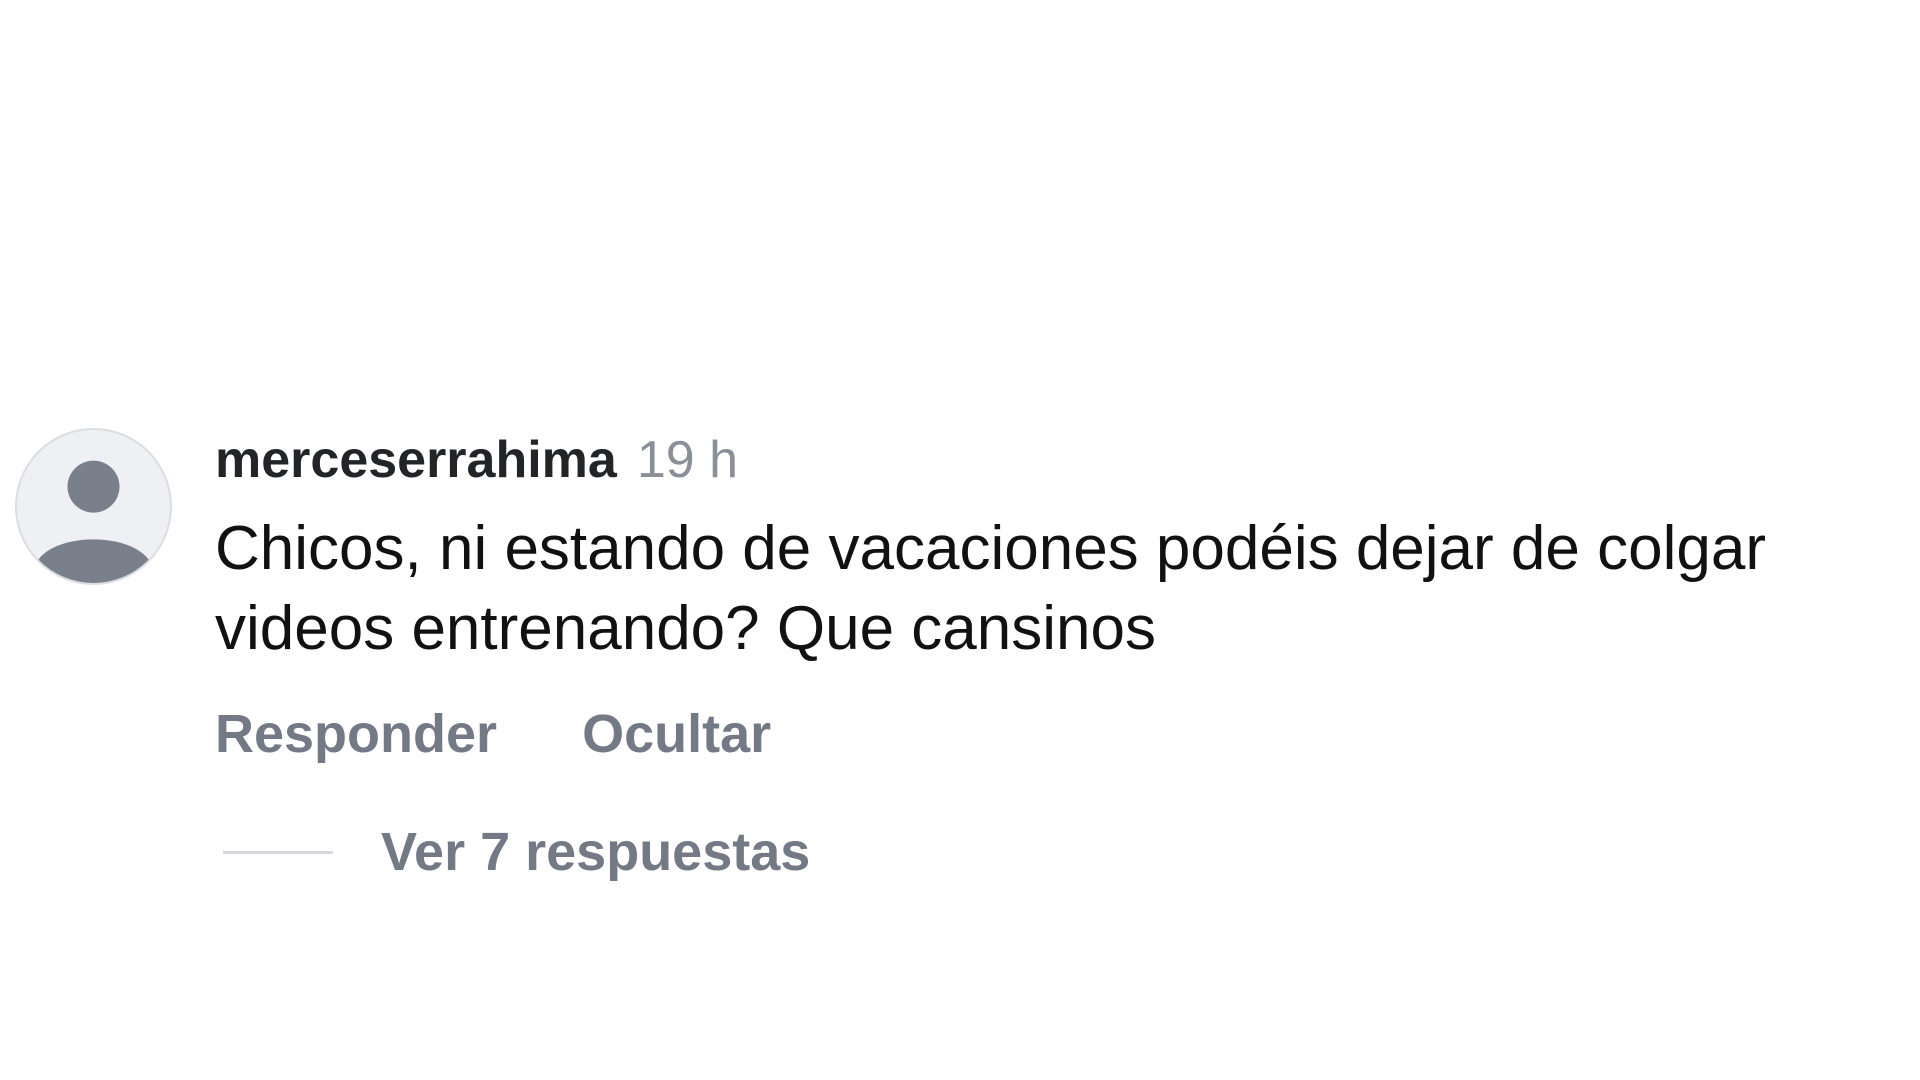 This screenshot has height=1080, width=1920. I want to click on username: merceserrahima, so click(416, 460).